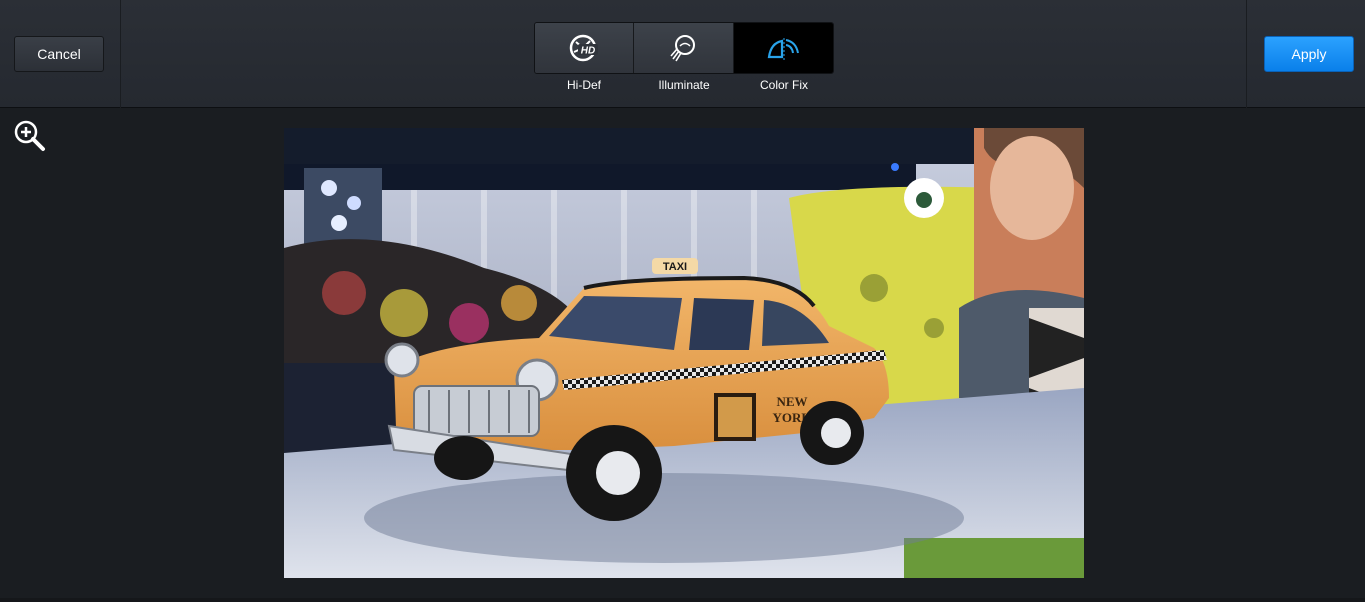 The image size is (1365, 602). Describe the element at coordinates (682, 600) in the screenshot. I see `bottom-edge` at that location.